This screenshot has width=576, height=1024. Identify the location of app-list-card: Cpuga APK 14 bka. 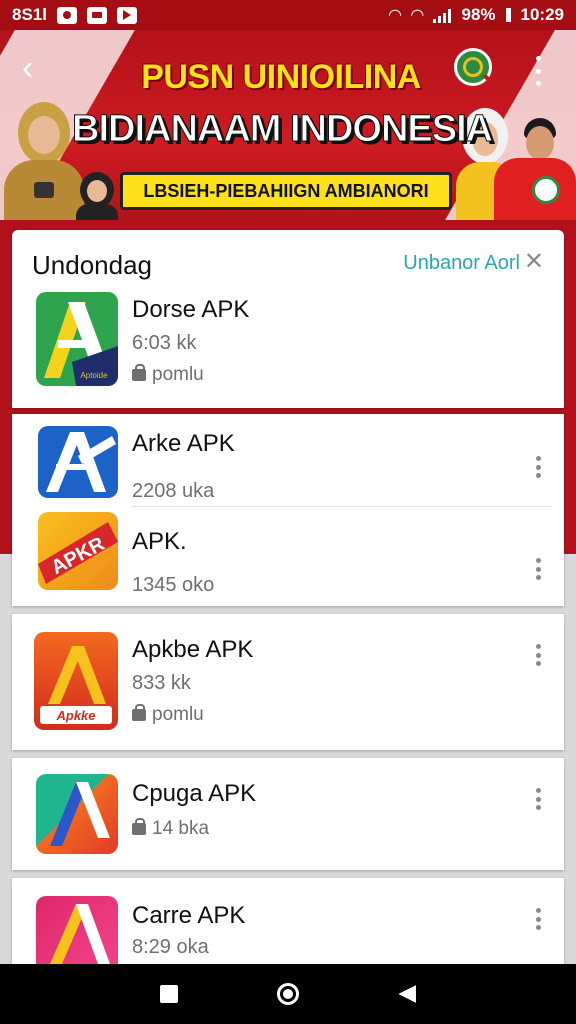
(288, 814).